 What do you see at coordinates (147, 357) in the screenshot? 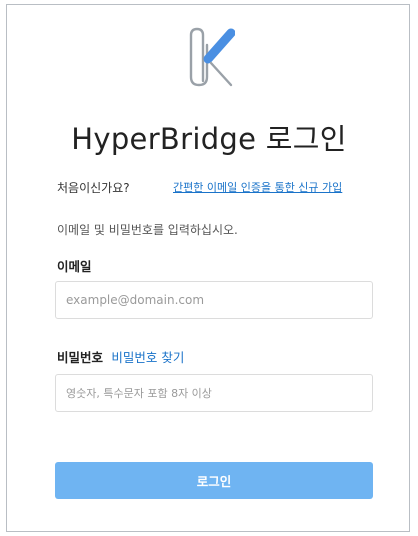
I see `find-password-link: 비밀번호 찾기` at bounding box center [147, 357].